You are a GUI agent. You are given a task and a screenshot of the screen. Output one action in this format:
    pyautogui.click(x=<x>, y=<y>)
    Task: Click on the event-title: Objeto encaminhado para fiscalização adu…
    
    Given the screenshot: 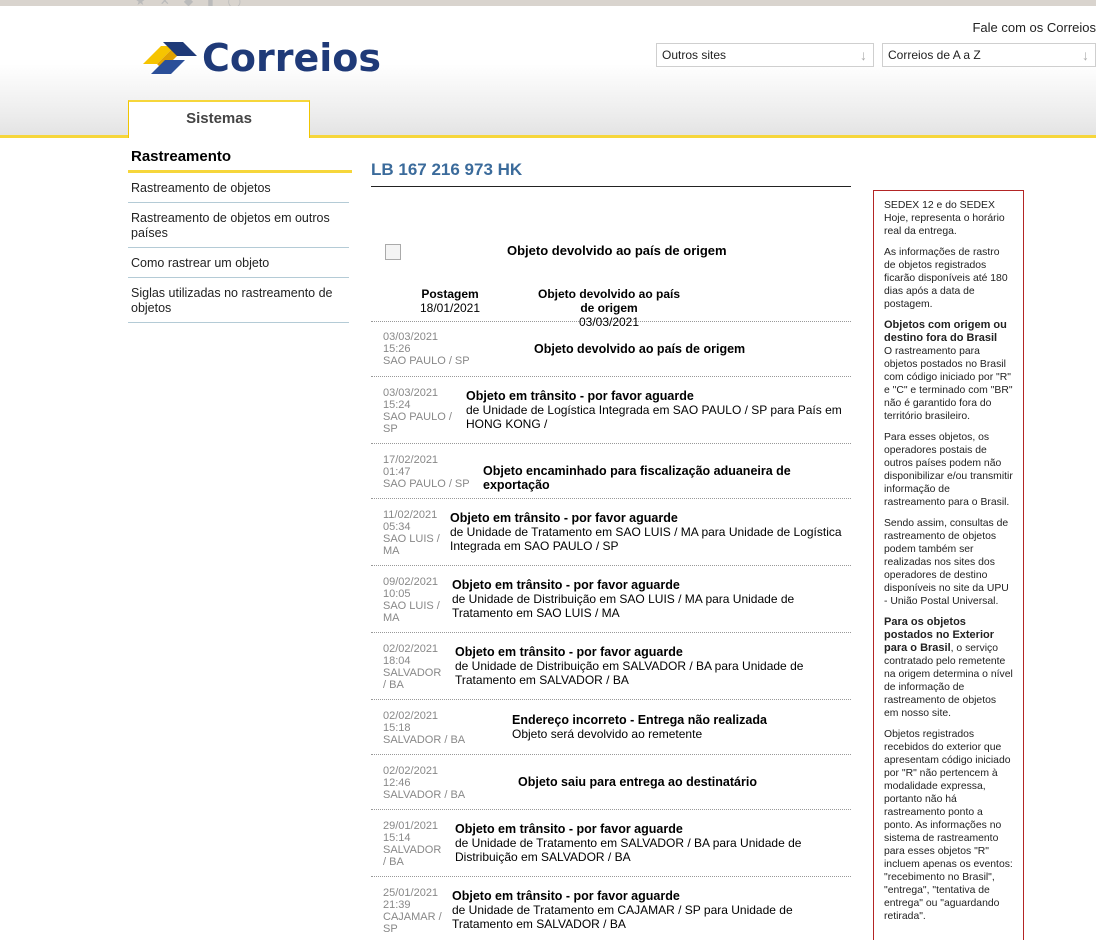 What is the action you would take?
    pyautogui.click(x=637, y=478)
    